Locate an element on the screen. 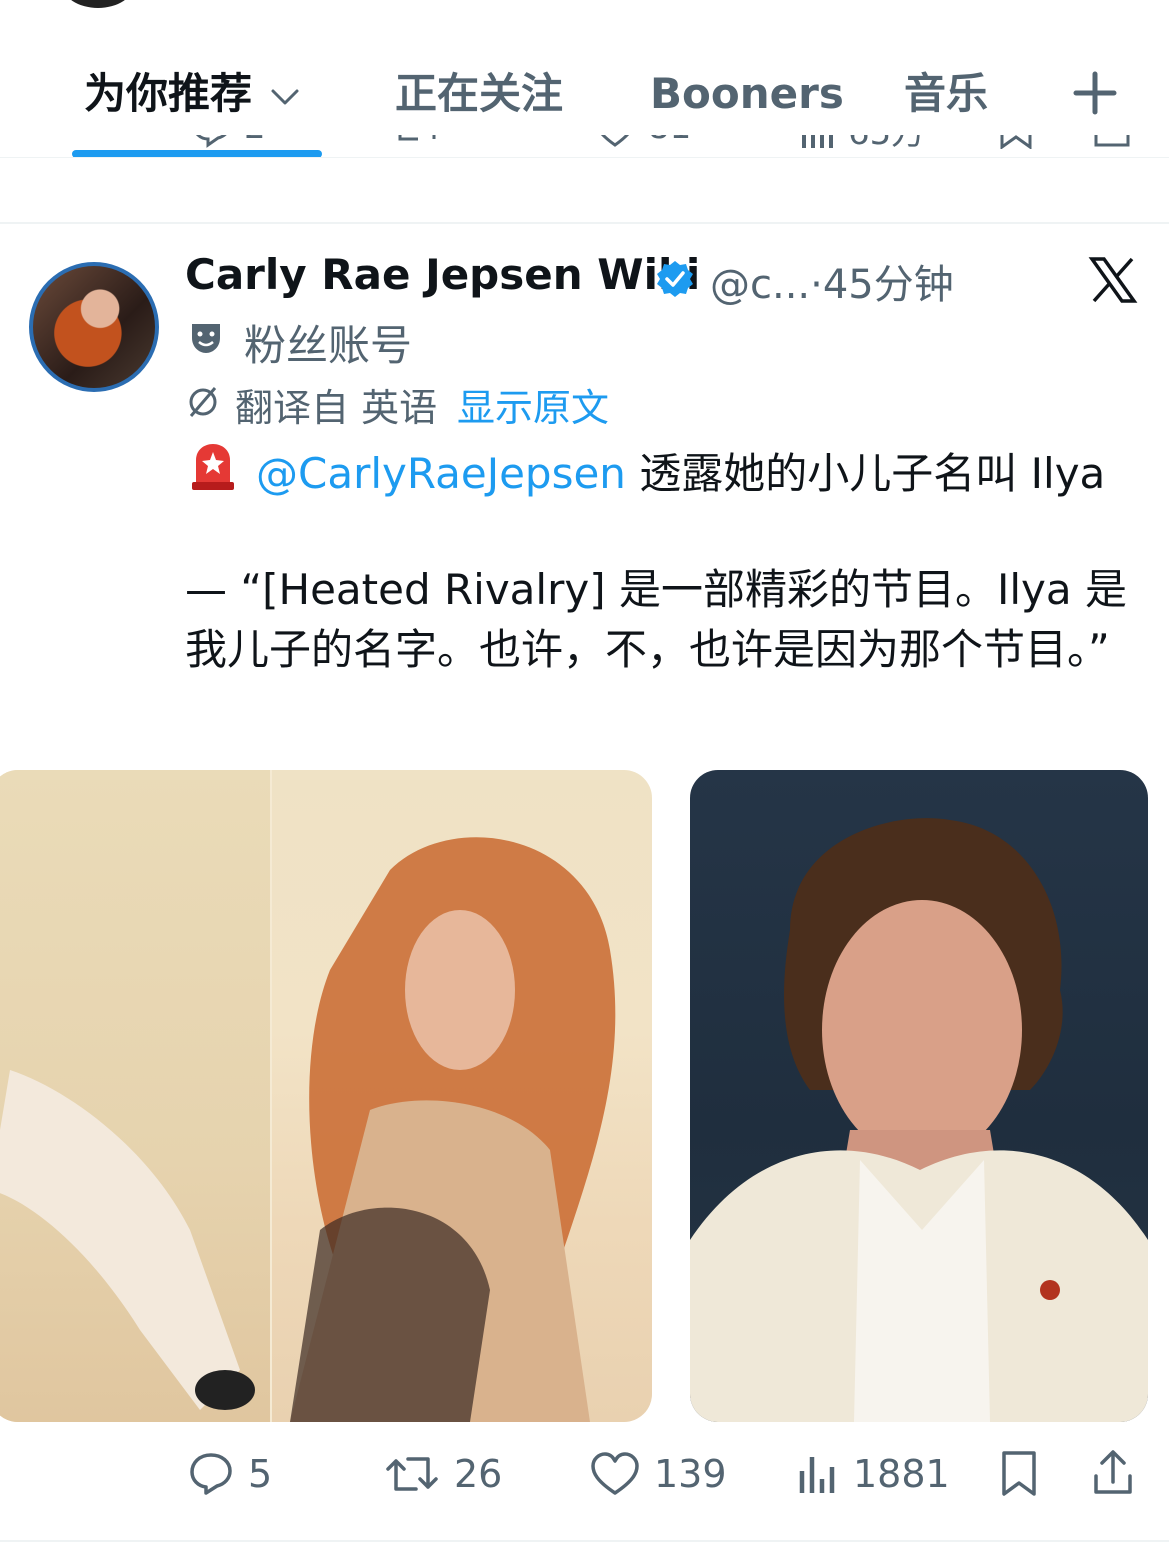 The image size is (1169, 1559). tweet-headline: 透露她的小儿子名叫 Ilya is located at coordinates (872, 473).